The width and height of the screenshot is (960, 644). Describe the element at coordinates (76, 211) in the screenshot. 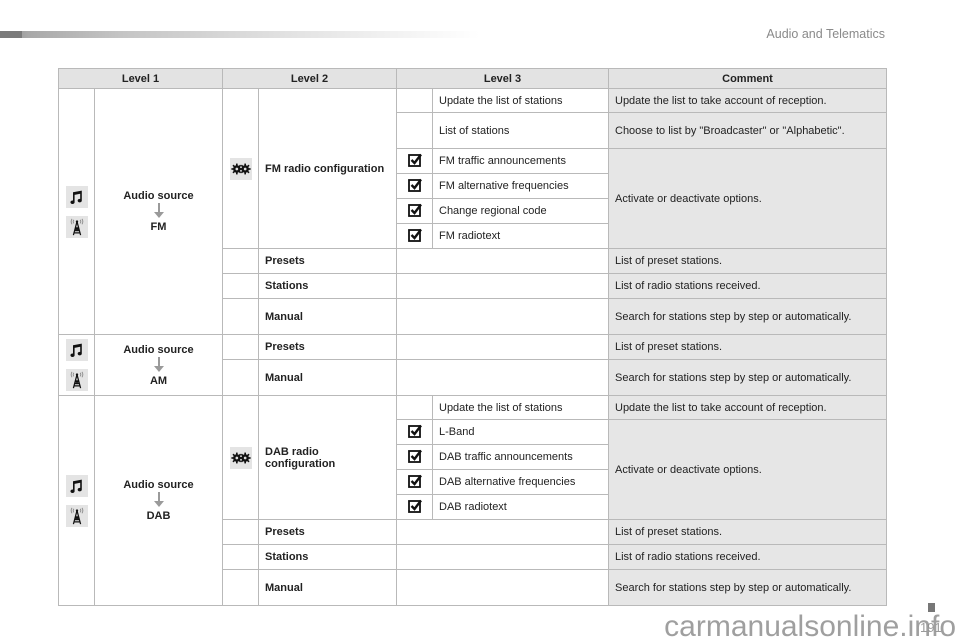

I see `fm-icons-cell` at that location.